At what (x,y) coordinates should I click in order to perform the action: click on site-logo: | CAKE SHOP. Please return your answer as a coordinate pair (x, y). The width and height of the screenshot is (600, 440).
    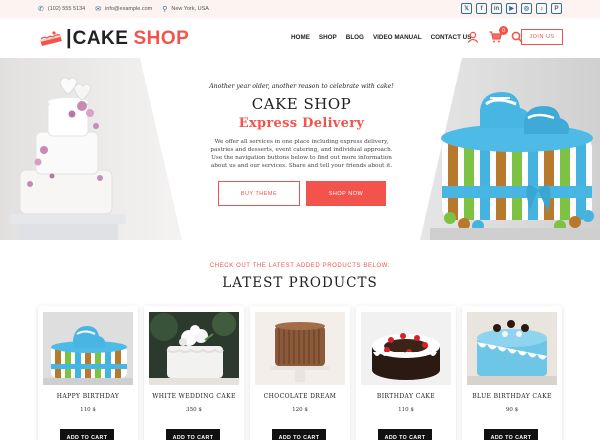
    Looking at the image, I should click on (113, 38).